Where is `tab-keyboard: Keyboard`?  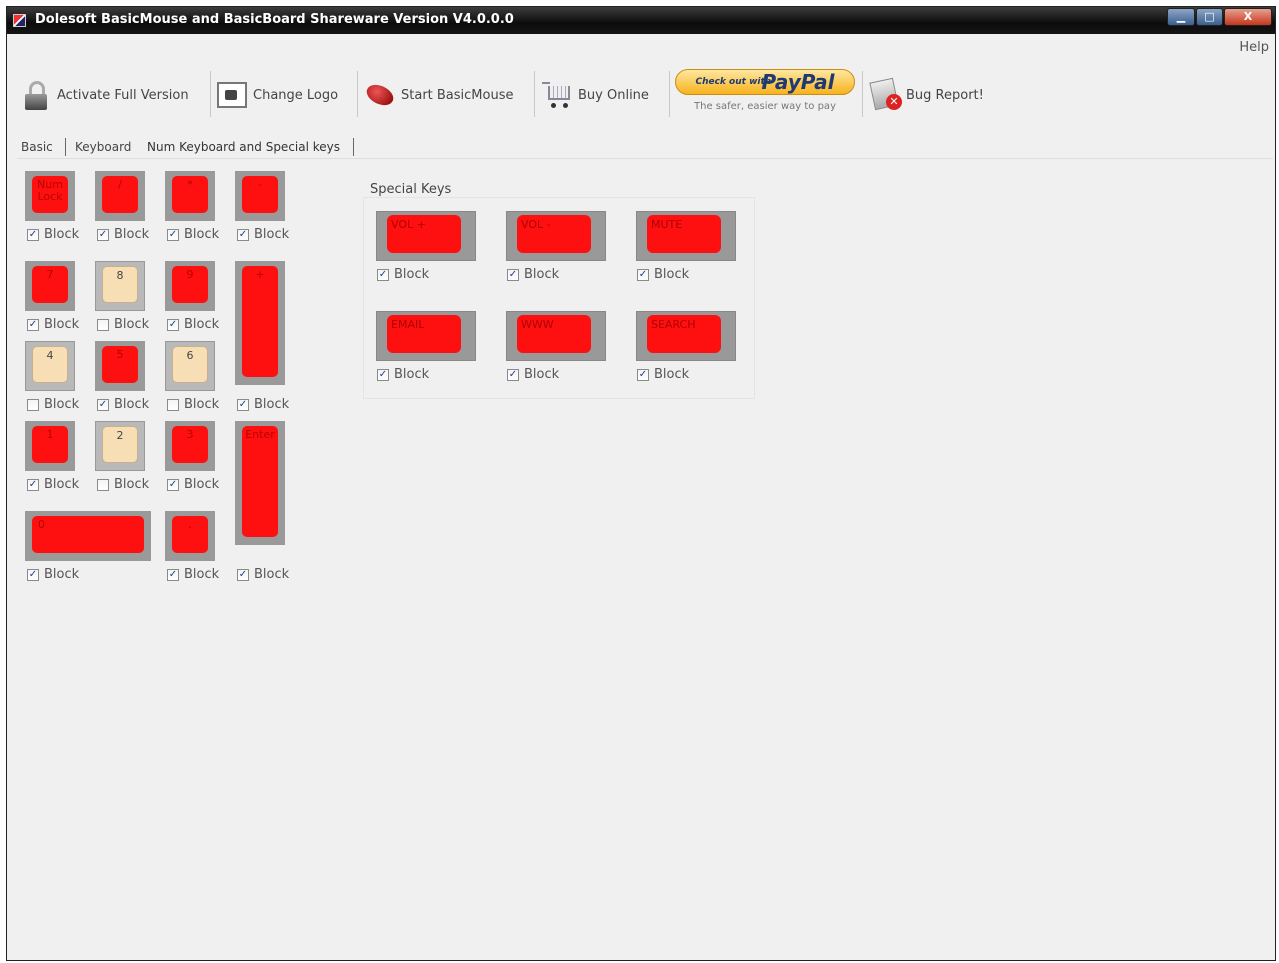 tab-keyboard: Keyboard is located at coordinates (103, 147).